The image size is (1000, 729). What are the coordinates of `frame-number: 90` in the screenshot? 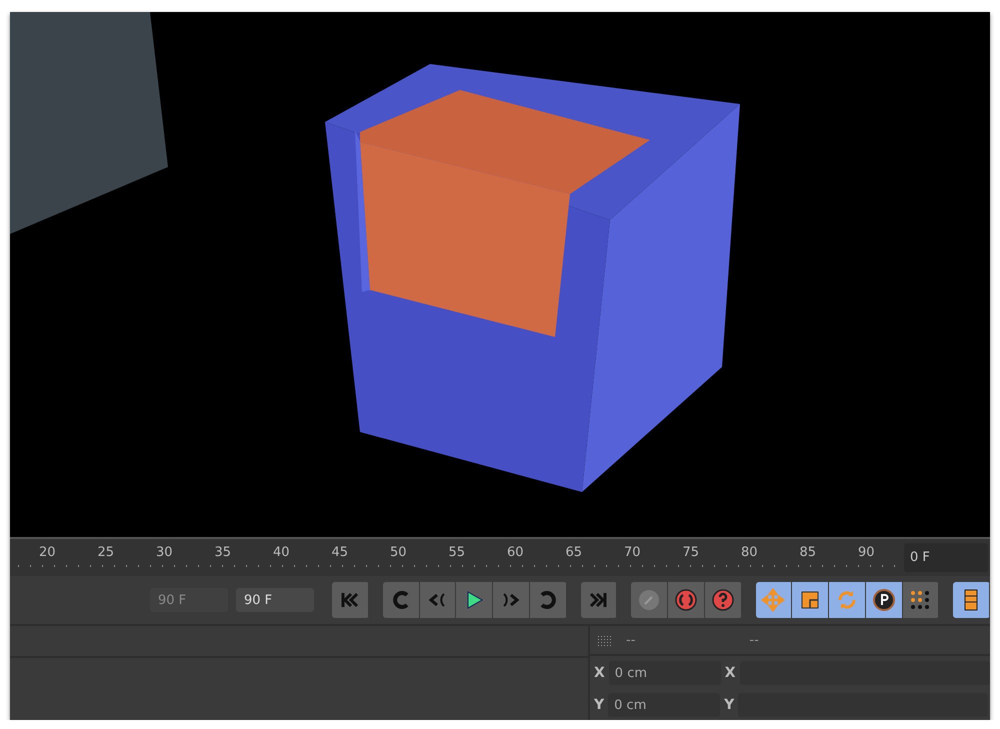 It's located at (866, 553).